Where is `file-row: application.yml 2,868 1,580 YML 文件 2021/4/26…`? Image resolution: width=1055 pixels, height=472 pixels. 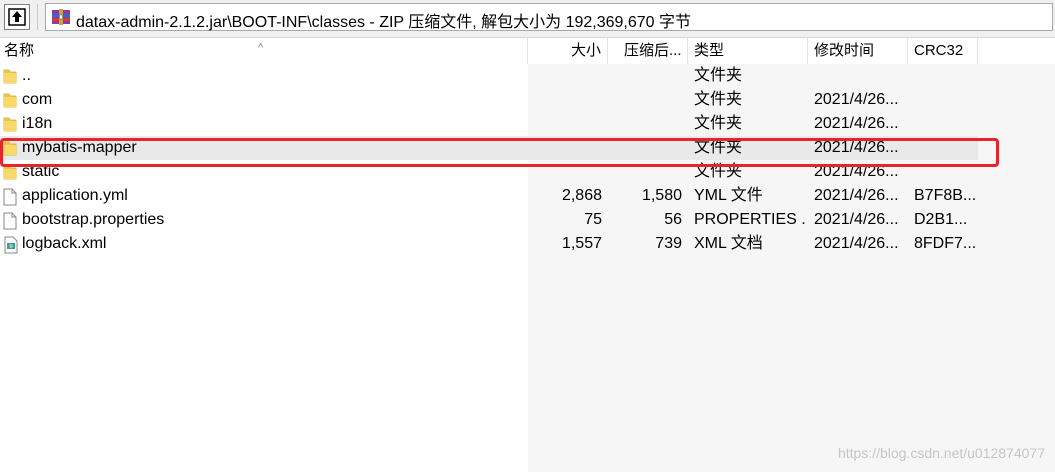
file-row: application.yml 2,868 1,580 YML 文件 2021/4/26… is located at coordinates (489, 196).